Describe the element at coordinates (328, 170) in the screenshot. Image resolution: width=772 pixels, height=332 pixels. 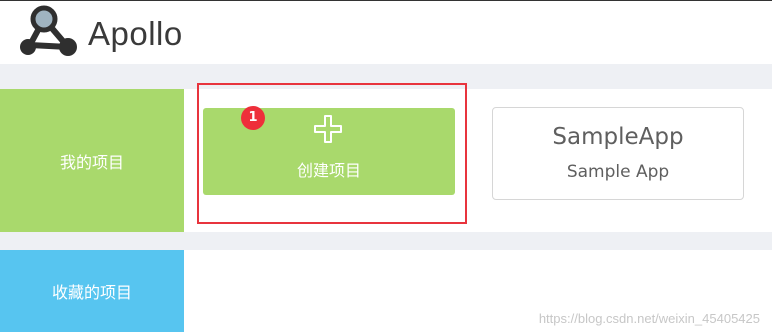
I see `create-project-label: 创建项目` at that location.